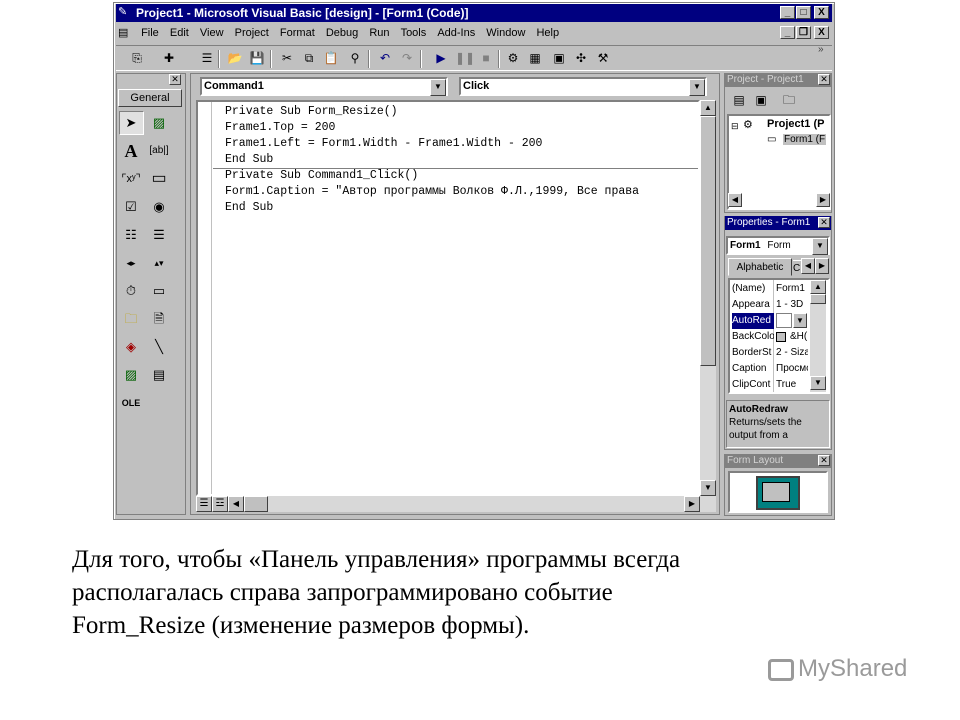 The image size is (960, 720). I want to click on maximize-button: □, so click(803, 12).